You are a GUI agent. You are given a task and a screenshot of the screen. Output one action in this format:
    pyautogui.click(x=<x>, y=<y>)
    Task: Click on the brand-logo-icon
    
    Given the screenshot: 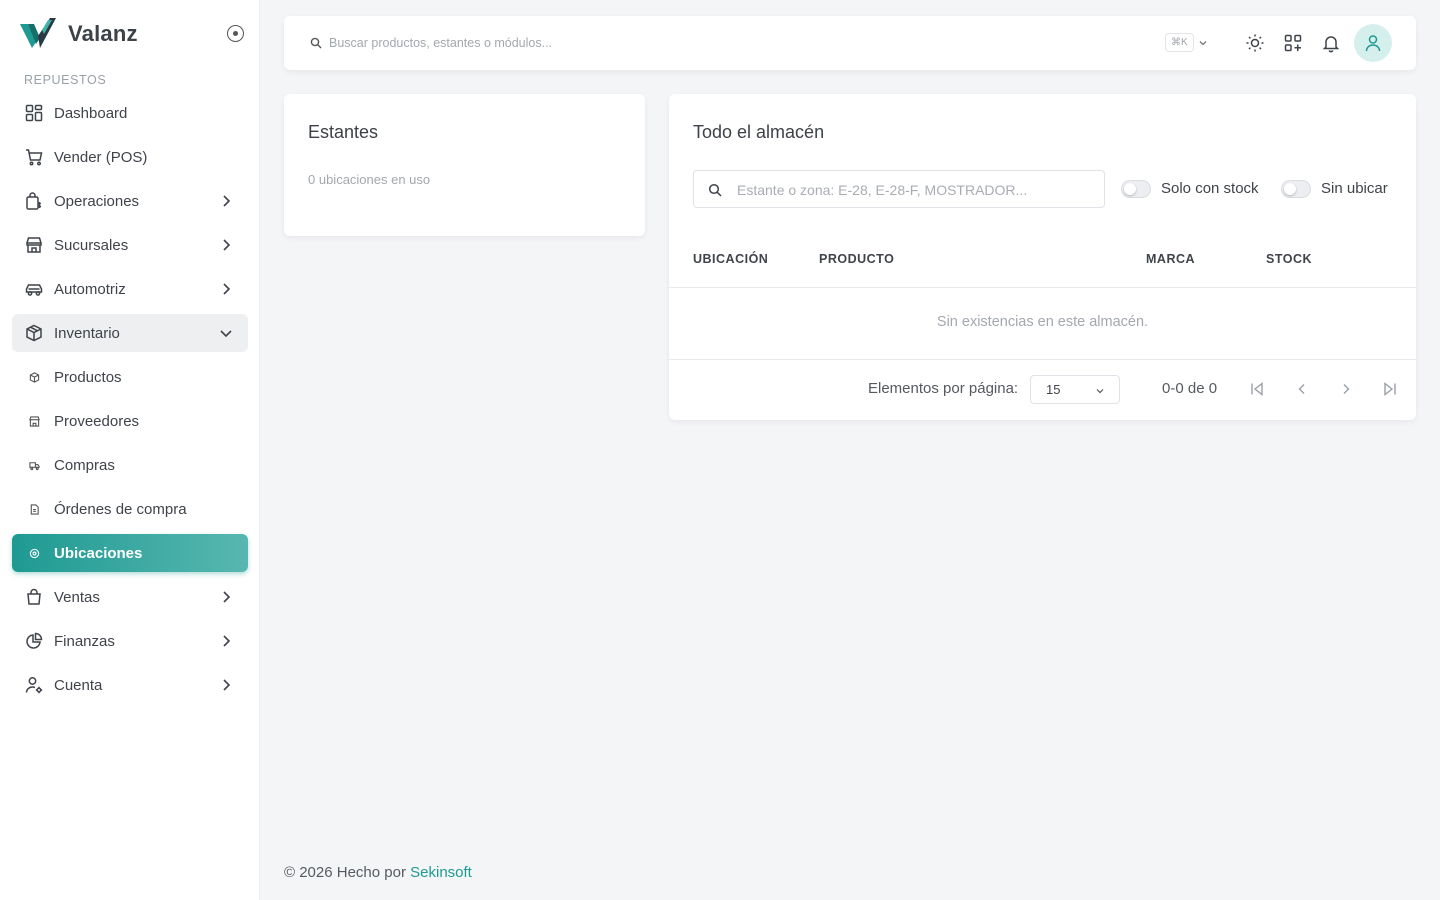 What is the action you would take?
    pyautogui.click(x=38, y=33)
    